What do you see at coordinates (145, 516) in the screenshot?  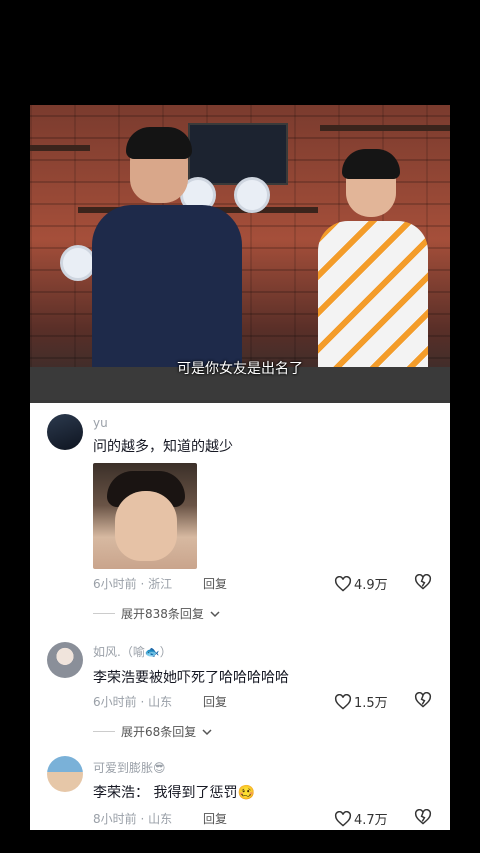 I see `comment-image` at bounding box center [145, 516].